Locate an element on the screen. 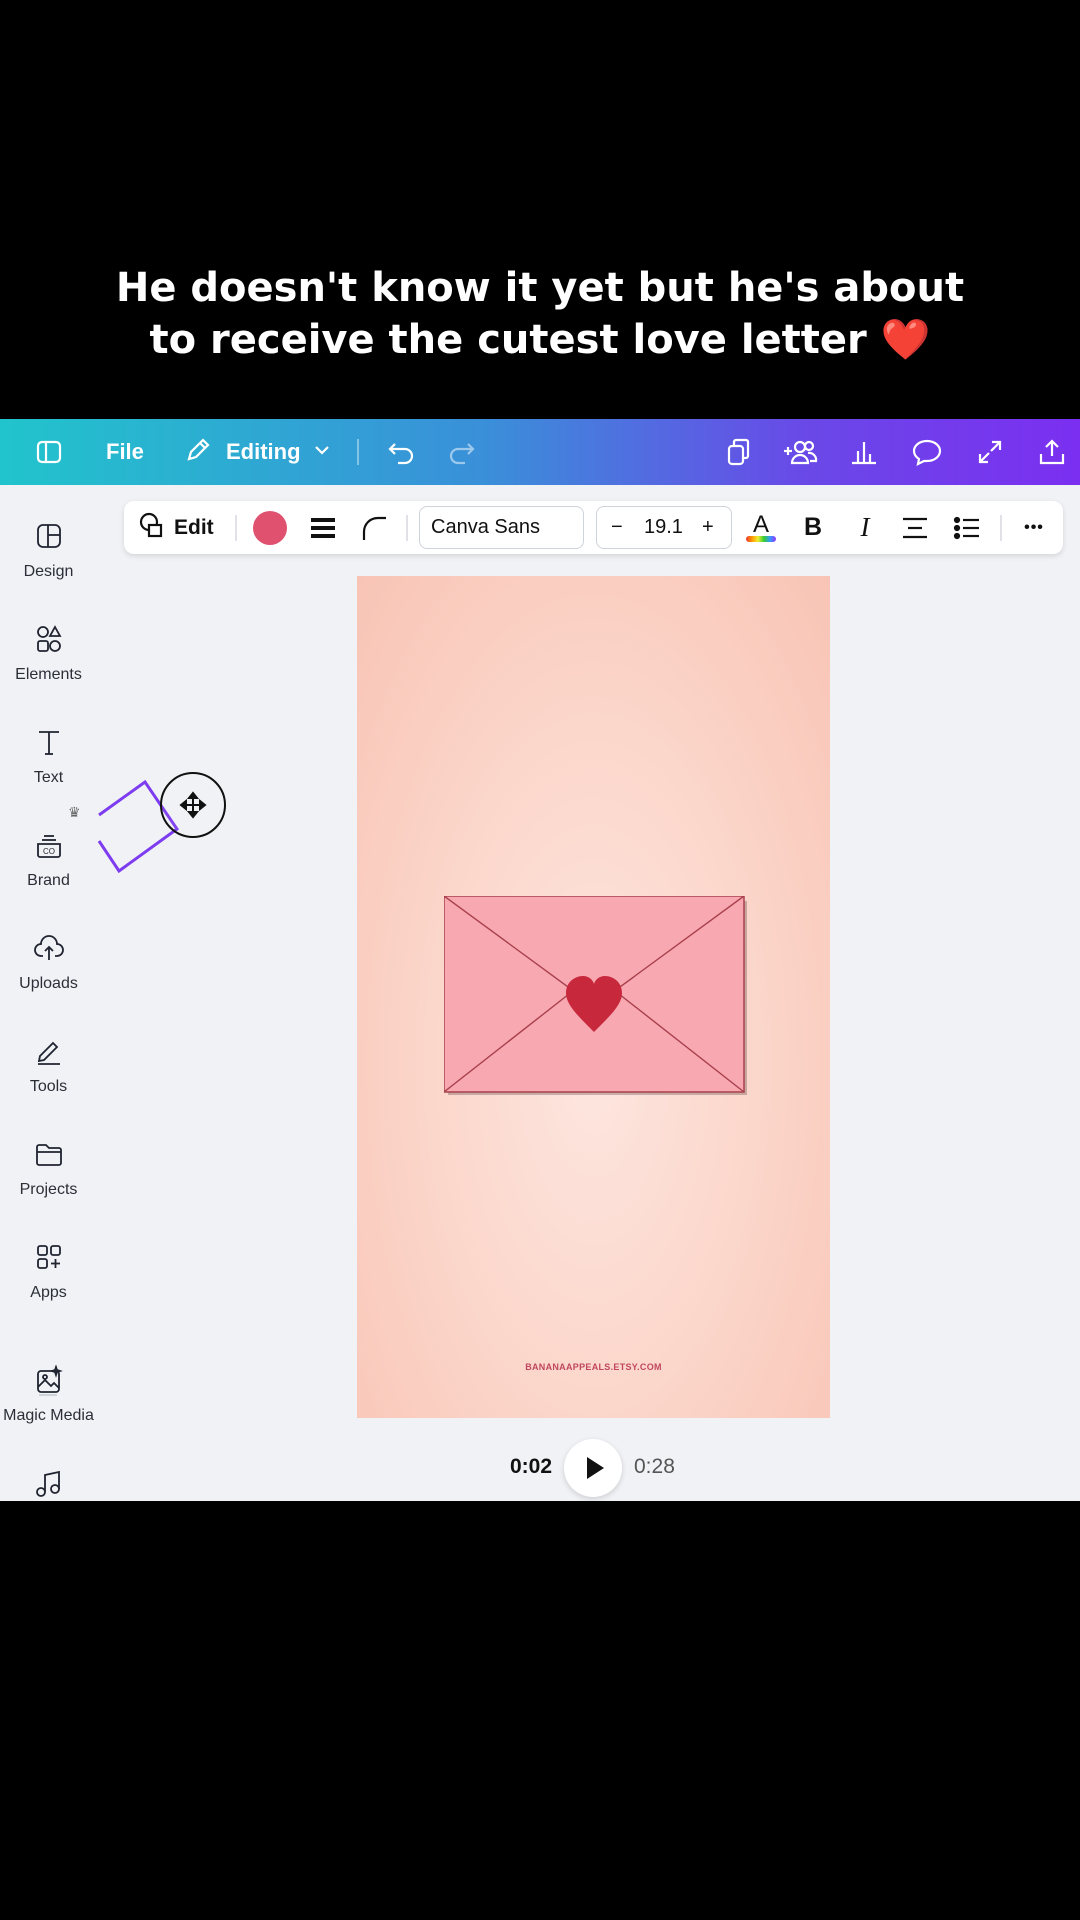  sidebar-toggle-icon is located at coordinates (49, 452).